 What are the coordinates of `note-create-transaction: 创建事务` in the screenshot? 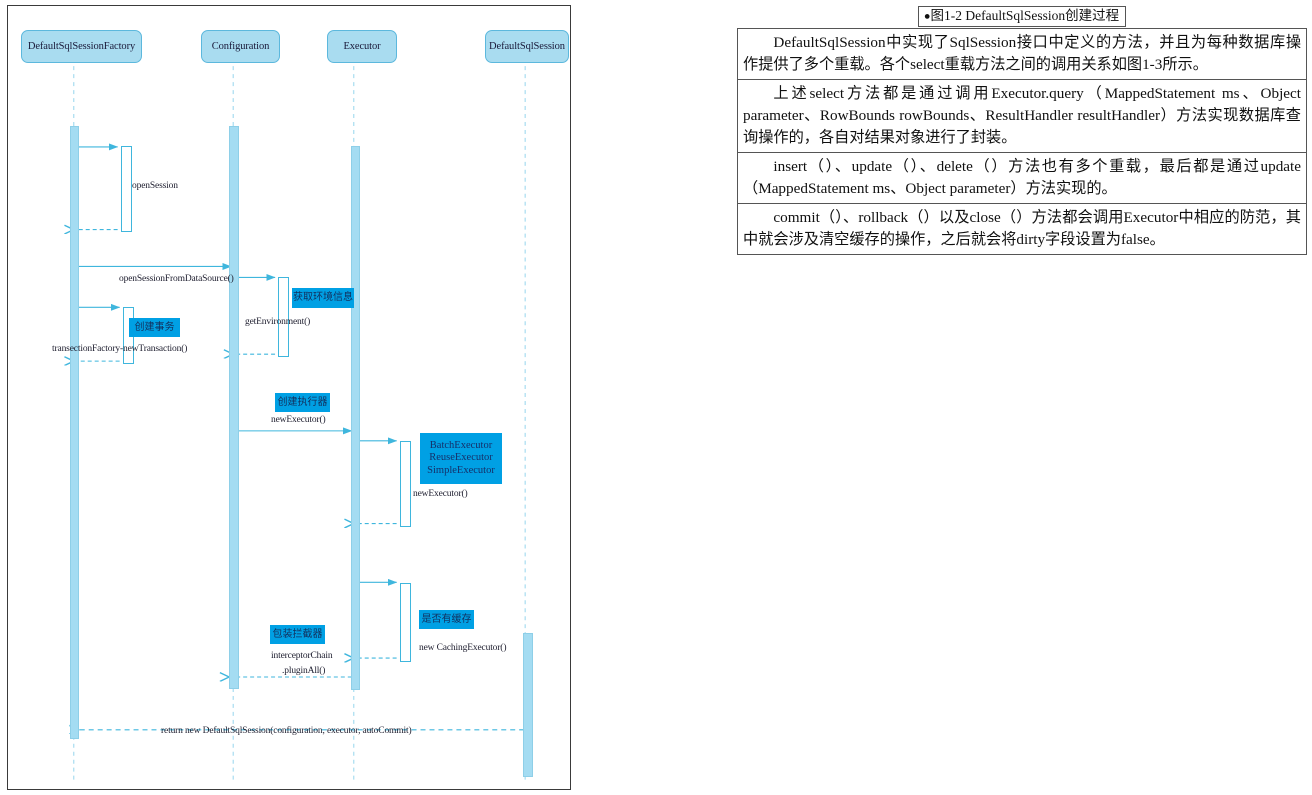 It's located at (154, 327).